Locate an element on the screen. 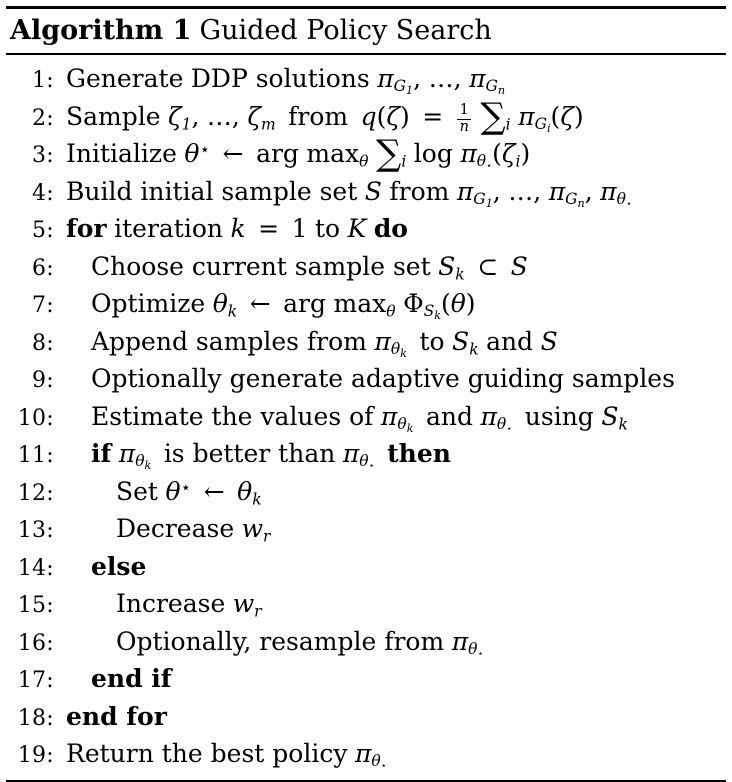 Image resolution: width=732 pixels, height=782 pixels. line-content: else is located at coordinates (100, 567).